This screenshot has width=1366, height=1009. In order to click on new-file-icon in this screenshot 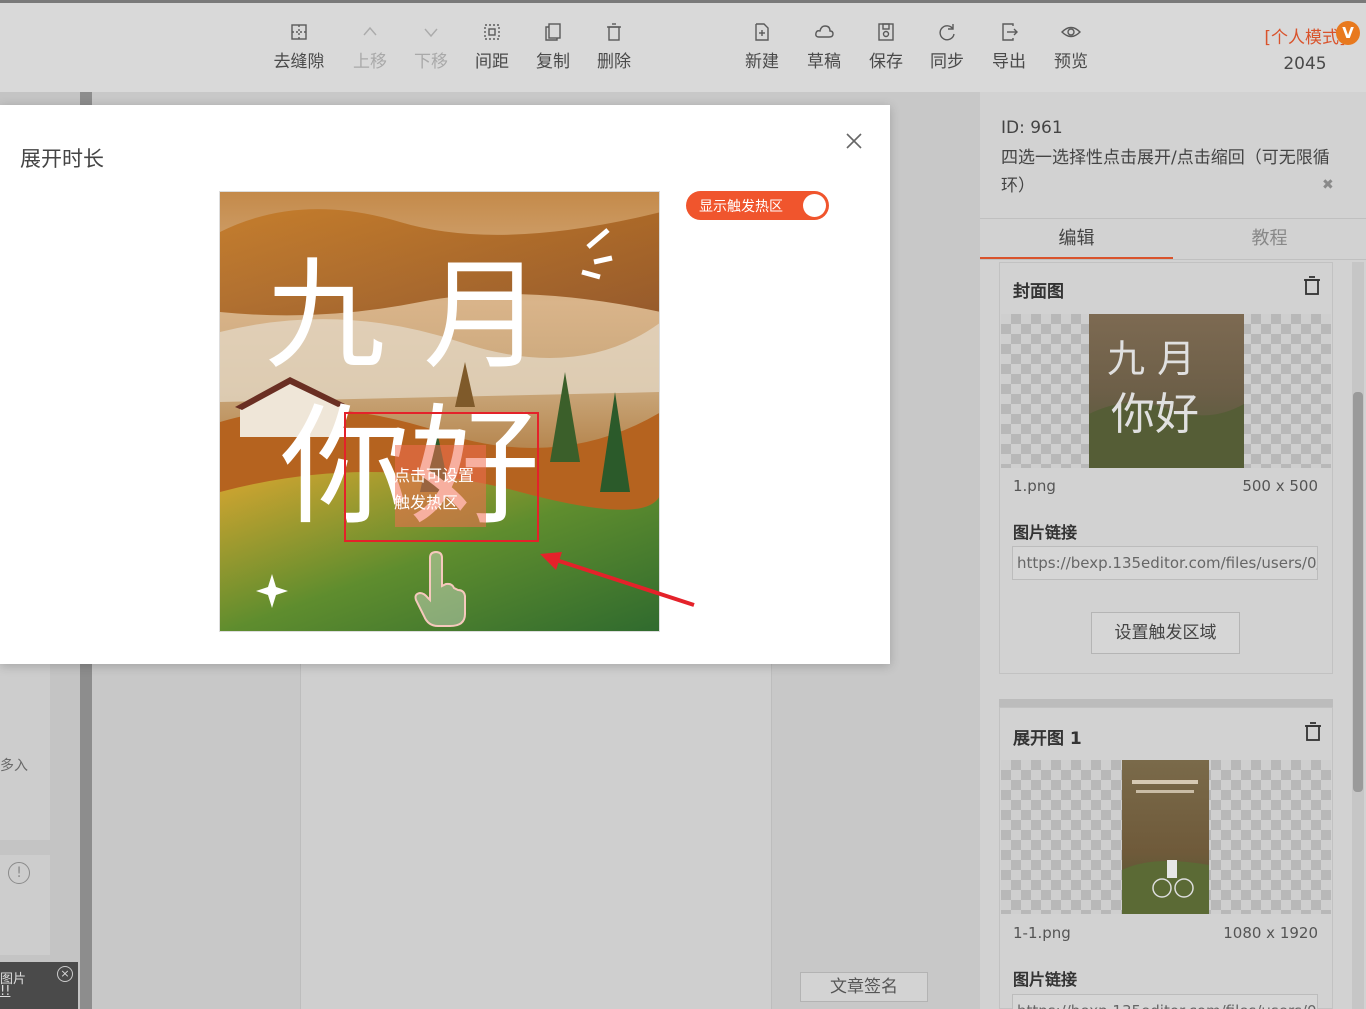, I will do `click(762, 32)`.